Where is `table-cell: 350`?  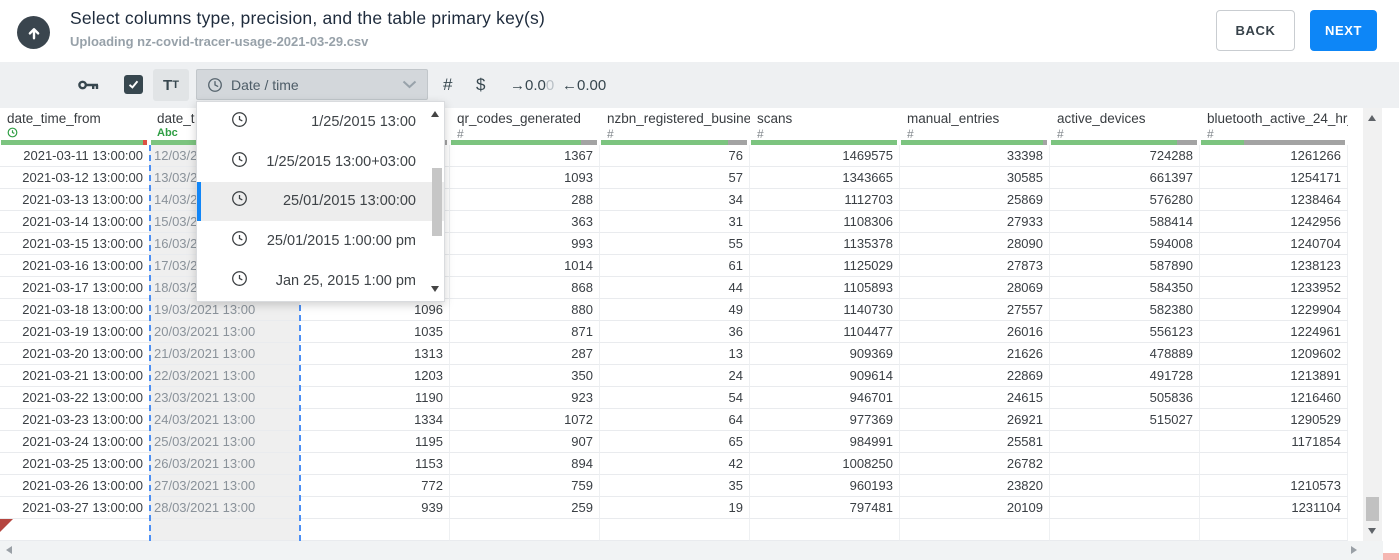 table-cell: 350 is located at coordinates (525, 376).